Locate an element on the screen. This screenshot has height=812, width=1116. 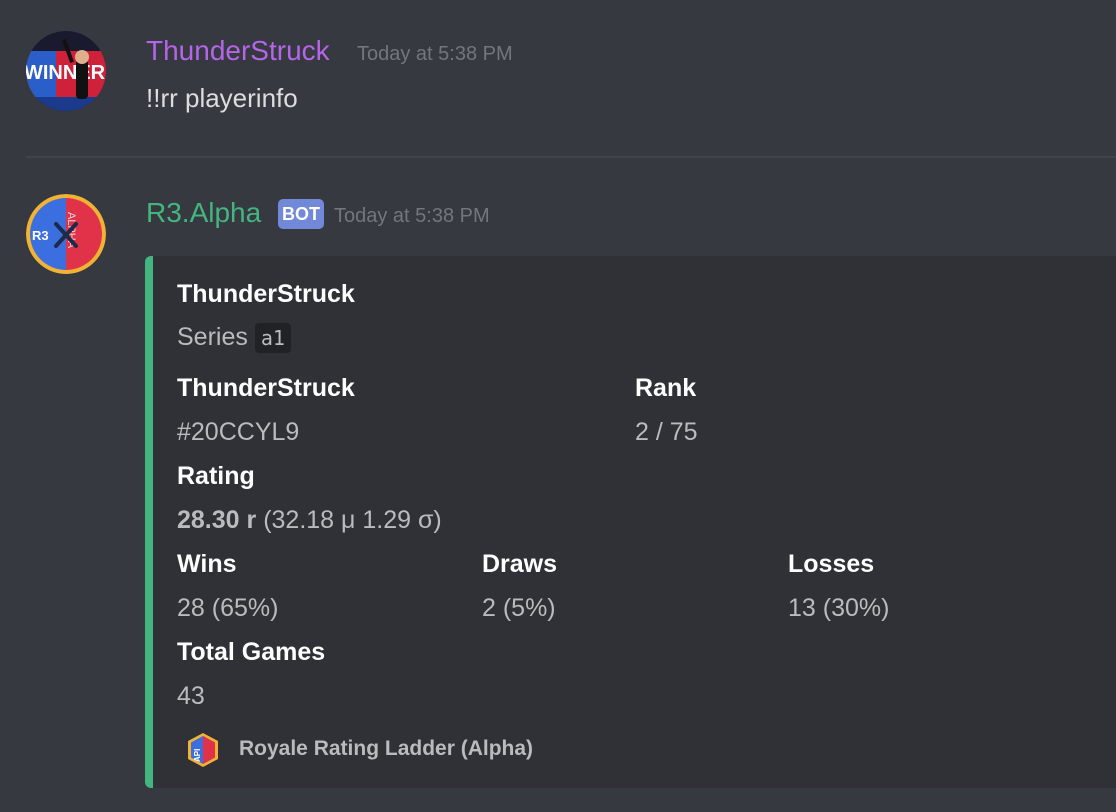
embed-description: Series a1 is located at coordinates (234, 337).